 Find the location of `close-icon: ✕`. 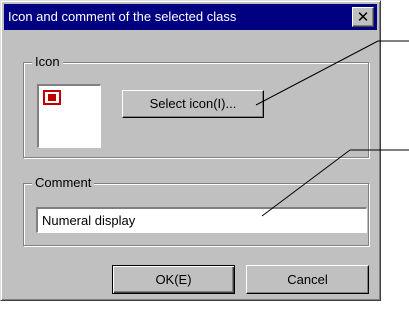

close-icon: ✕ is located at coordinates (363, 17).